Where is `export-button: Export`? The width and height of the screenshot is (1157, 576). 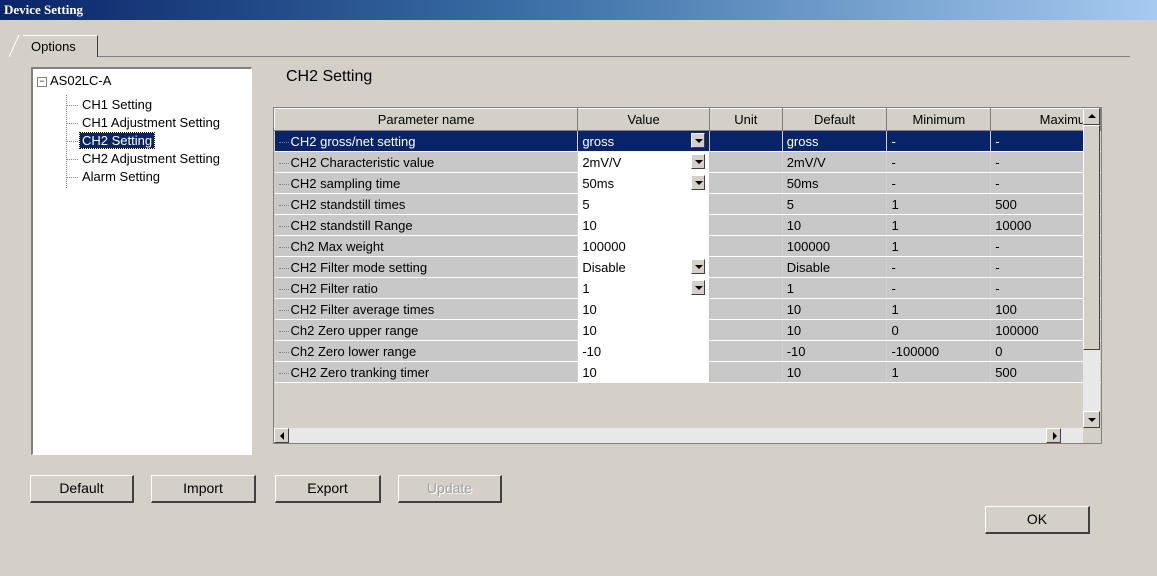
export-button: Export is located at coordinates (328, 489).